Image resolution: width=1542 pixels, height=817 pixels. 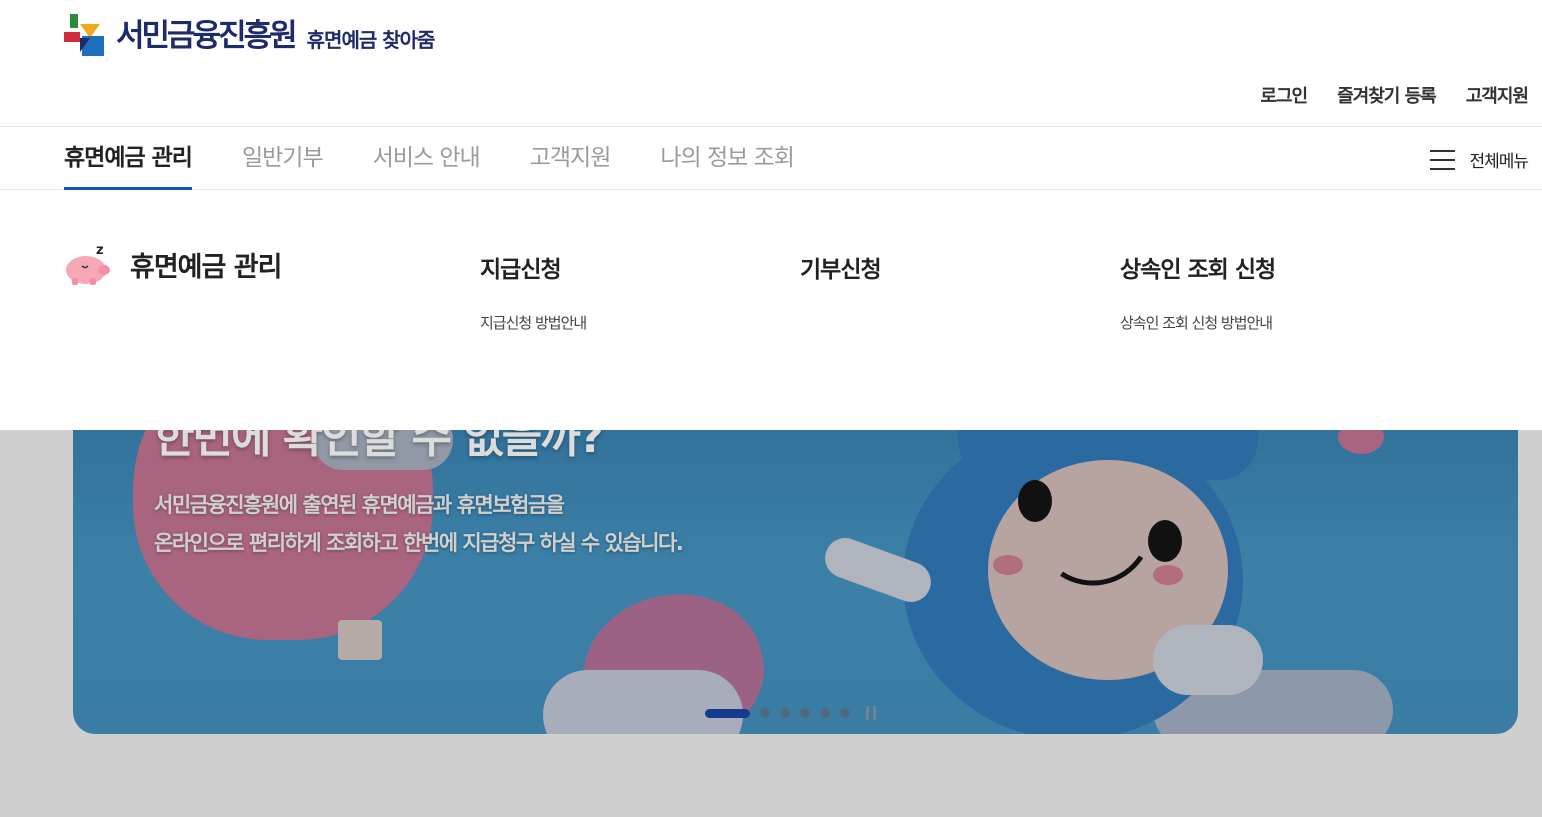 What do you see at coordinates (207, 36) in the screenshot?
I see `logo-name: 서민금융진흥원` at bounding box center [207, 36].